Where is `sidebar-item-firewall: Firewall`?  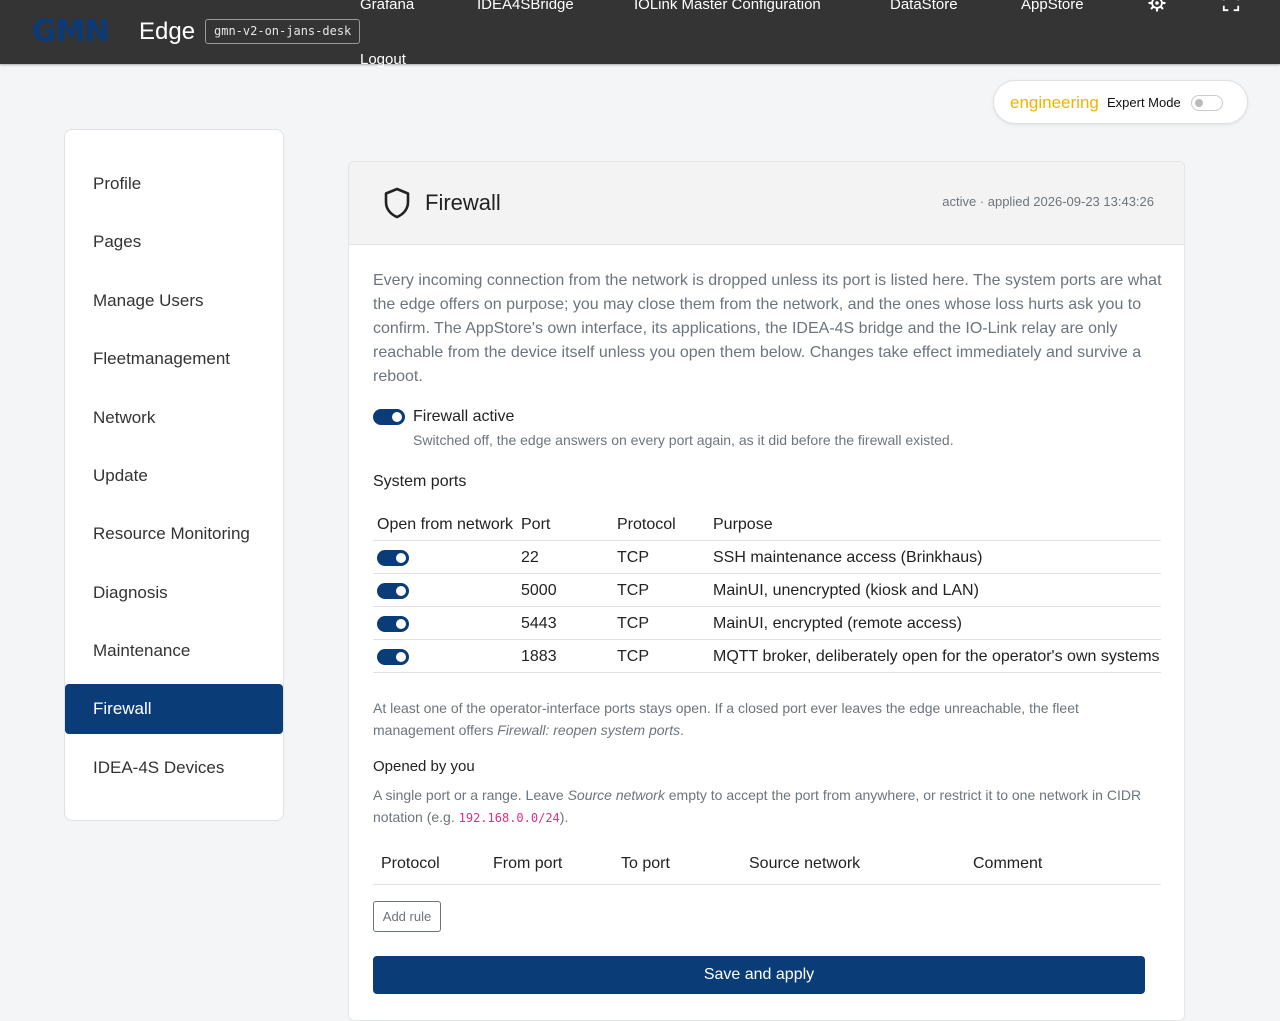 sidebar-item-firewall: Firewall is located at coordinates (174, 709).